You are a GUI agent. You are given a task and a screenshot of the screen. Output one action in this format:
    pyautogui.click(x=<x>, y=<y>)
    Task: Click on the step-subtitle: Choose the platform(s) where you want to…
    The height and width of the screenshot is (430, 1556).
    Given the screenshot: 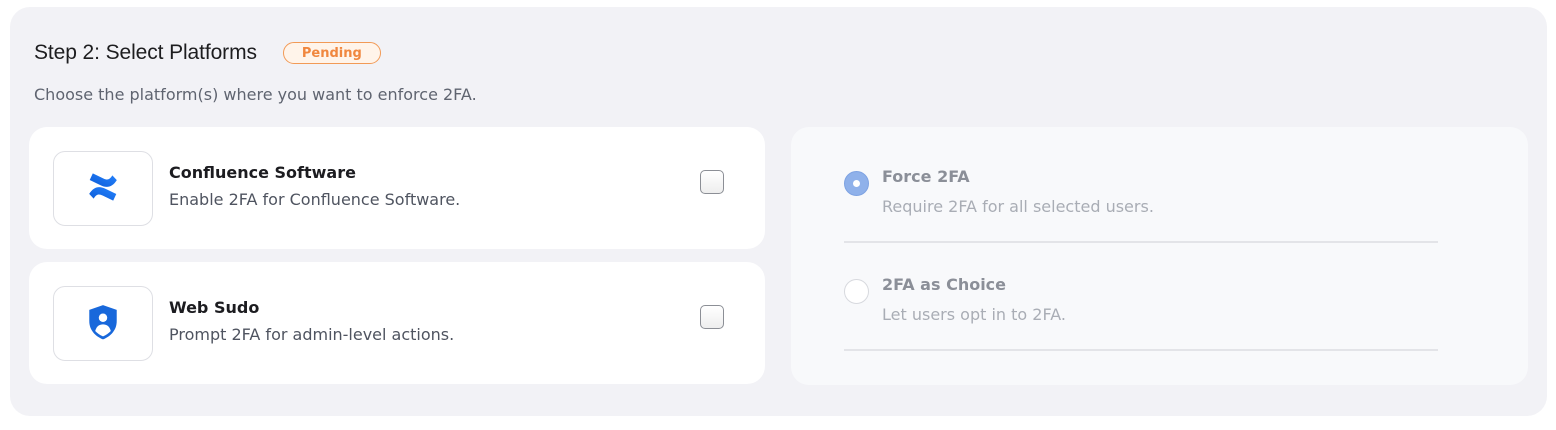 What is the action you would take?
    pyautogui.click(x=255, y=94)
    